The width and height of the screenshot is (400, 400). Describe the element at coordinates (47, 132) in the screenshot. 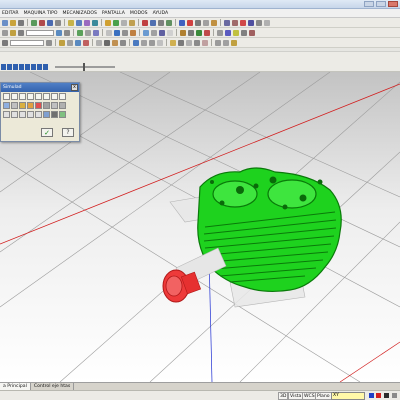

I see `ok-button: ✓` at that location.